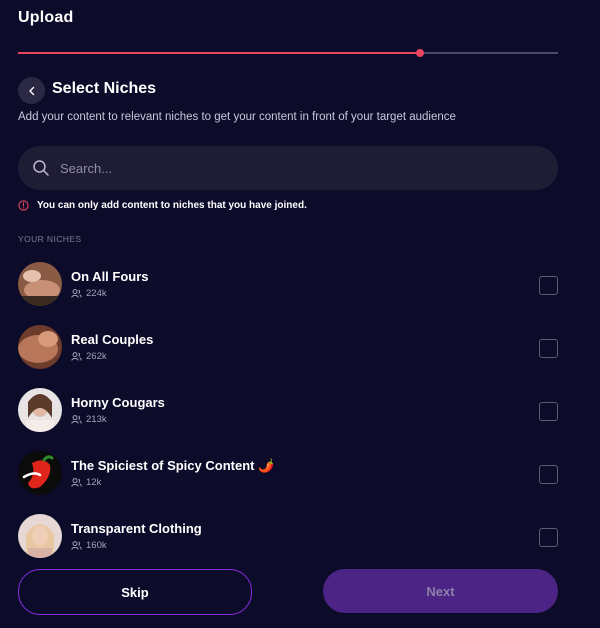  I want to click on niche-name: On All Fours, so click(110, 276).